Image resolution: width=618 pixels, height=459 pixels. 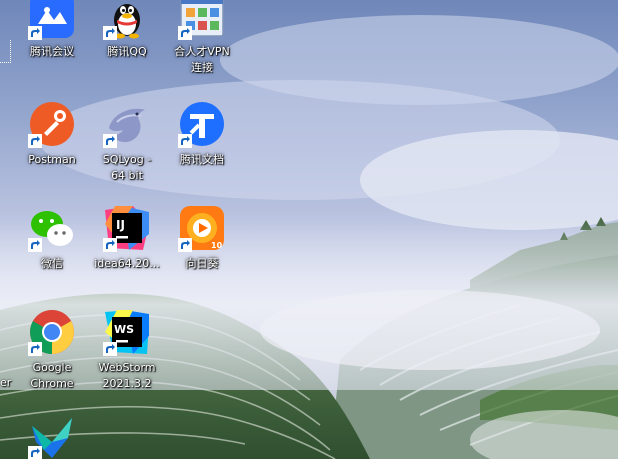 What do you see at coordinates (52, 30) in the screenshot?
I see `desktop-icon-tencent-meeting: 腾讯会议` at bounding box center [52, 30].